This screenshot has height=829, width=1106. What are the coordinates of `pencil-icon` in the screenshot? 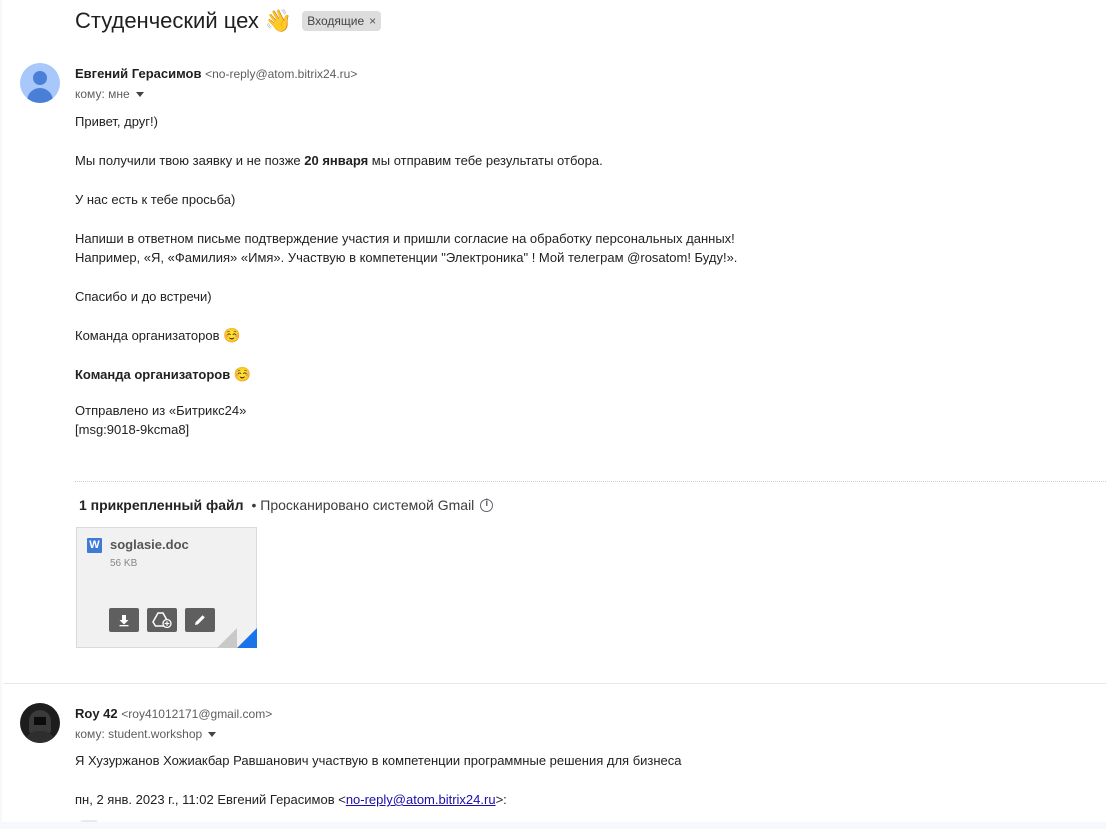 It's located at (200, 620).